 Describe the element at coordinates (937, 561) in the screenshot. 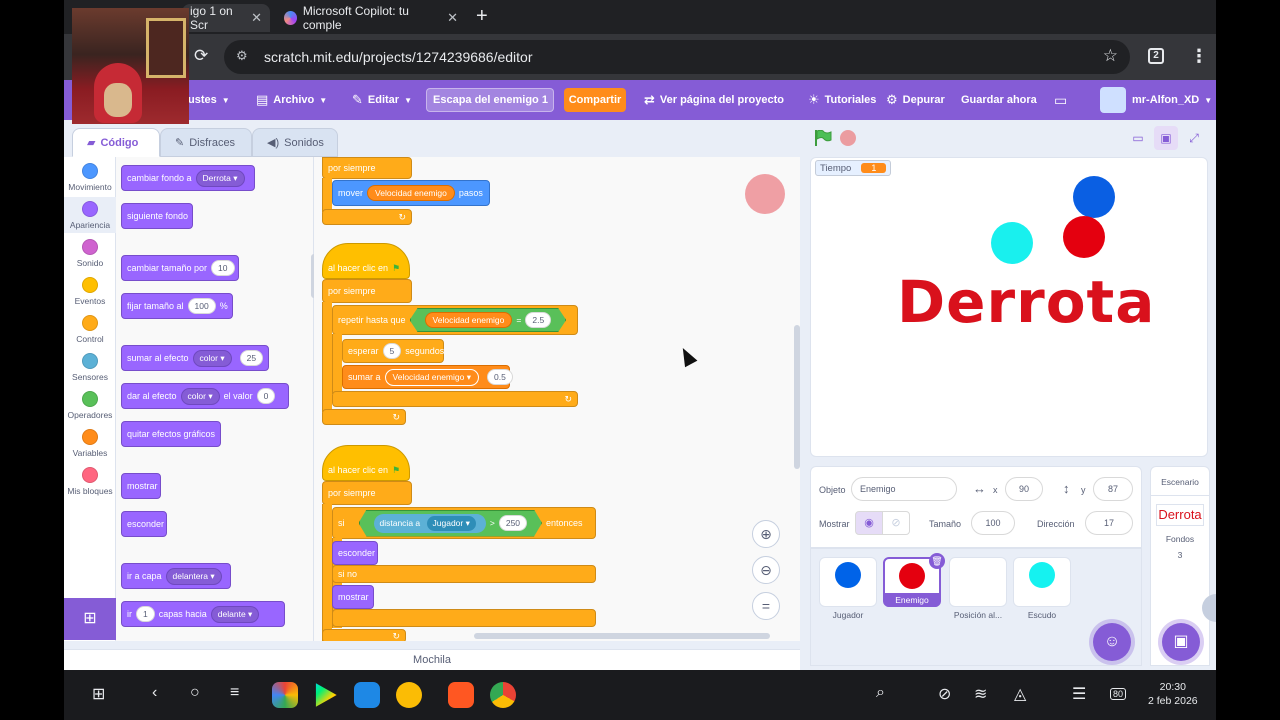

I see `trash-icon: 🗑` at that location.